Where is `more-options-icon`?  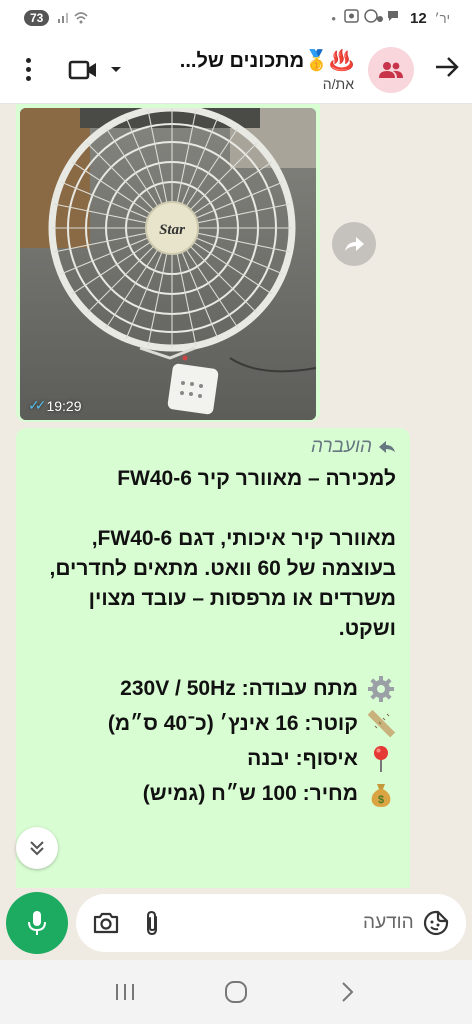 more-options-icon is located at coordinates (28, 69).